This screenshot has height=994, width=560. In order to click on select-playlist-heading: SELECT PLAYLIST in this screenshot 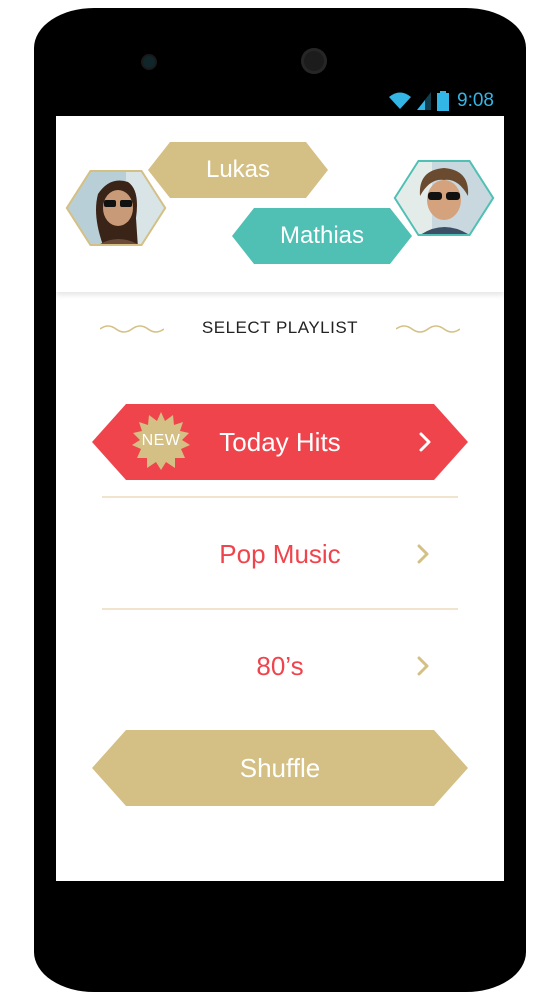, I will do `click(280, 330)`.